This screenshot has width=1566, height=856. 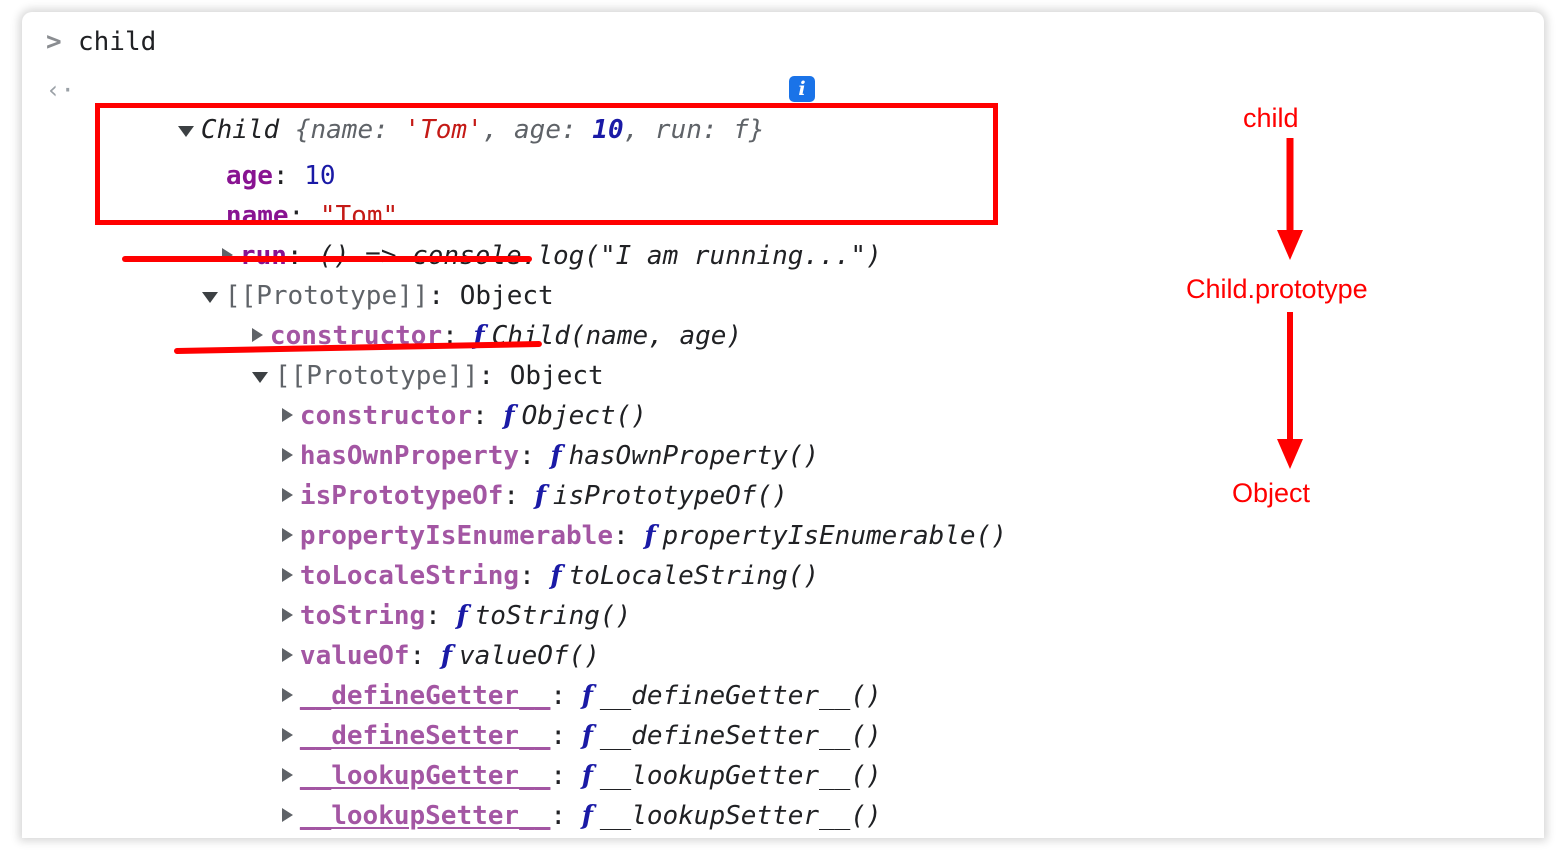 I want to click on property-value: __lookupSetter__(), so click(x=740, y=816).